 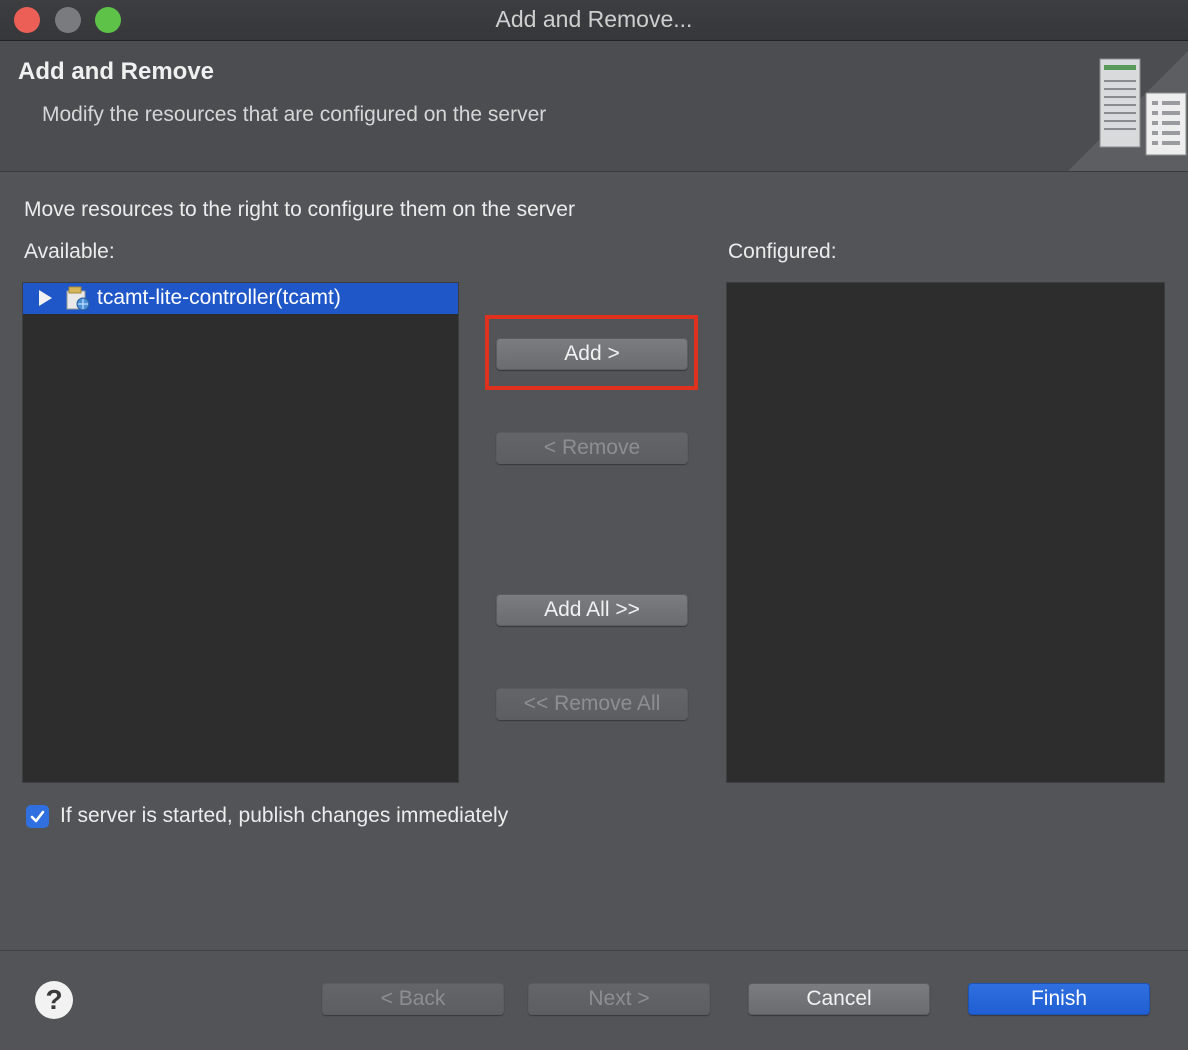 What do you see at coordinates (219, 297) in the screenshot?
I see `tree-item-label: tcamt-lite-controller(tcamt)` at bounding box center [219, 297].